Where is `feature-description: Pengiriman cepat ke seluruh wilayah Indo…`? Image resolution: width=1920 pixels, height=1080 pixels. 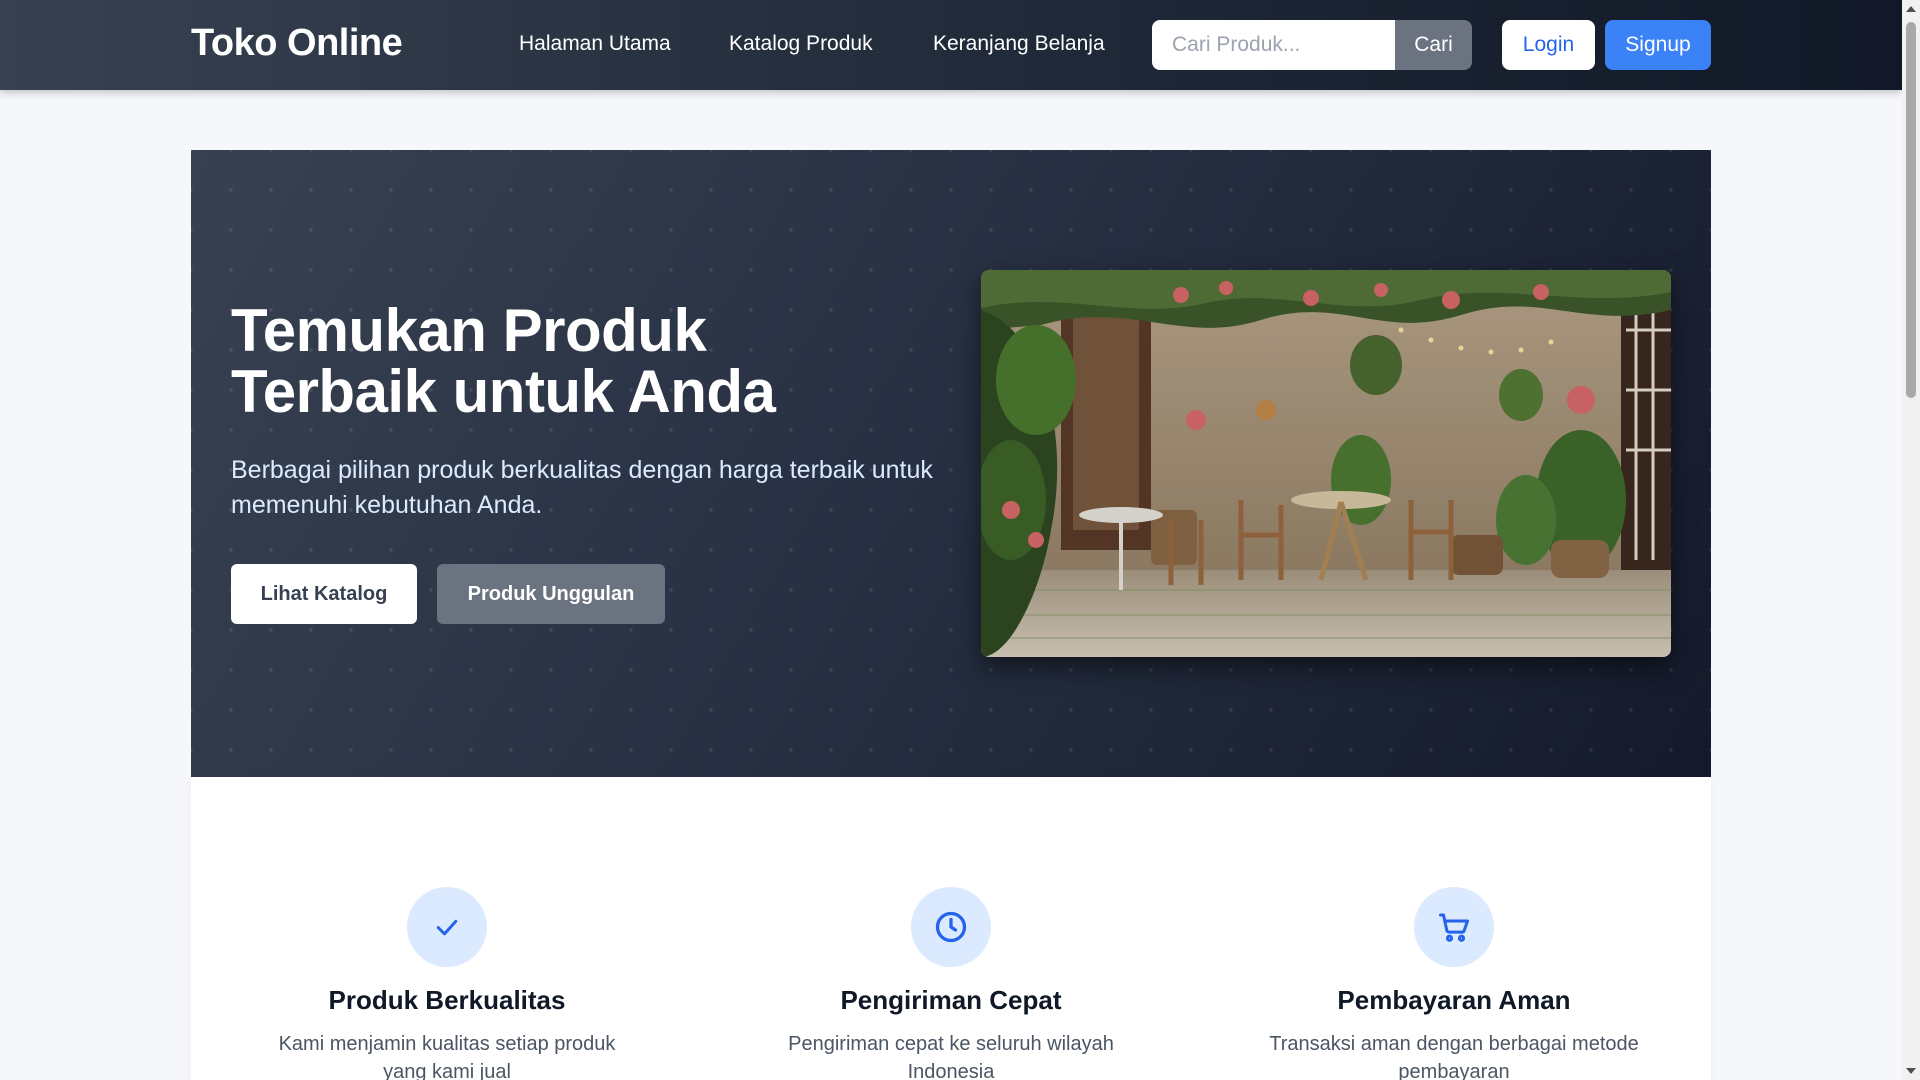
feature-description: Pengiriman cepat ke seluruh wilayah Indo… is located at coordinates (951, 1056).